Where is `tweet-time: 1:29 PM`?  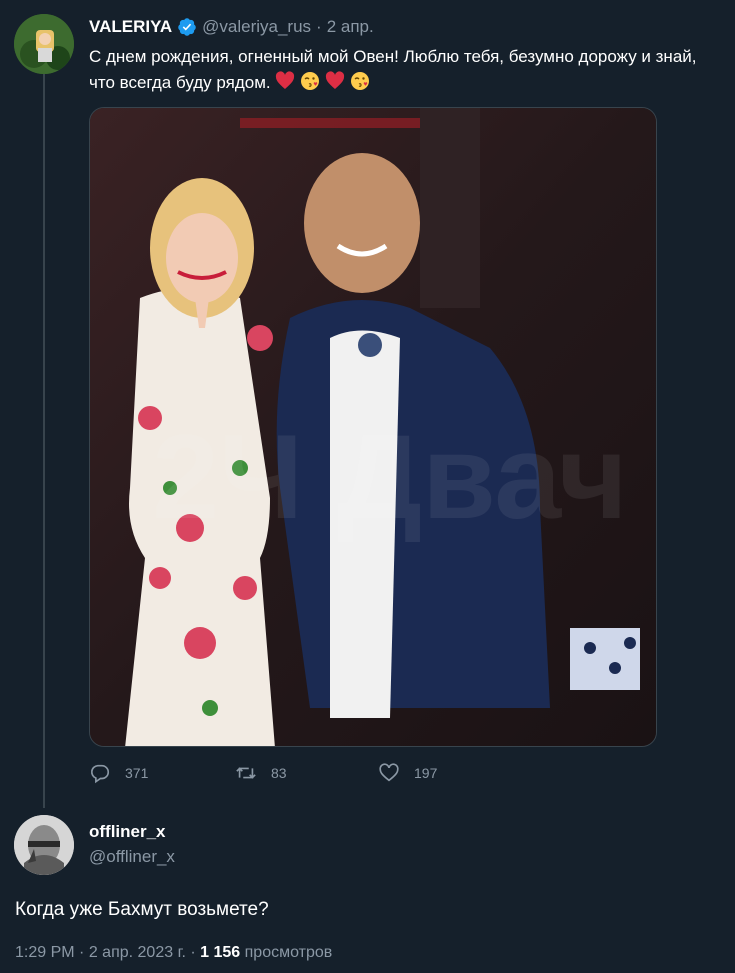 tweet-time: 1:29 PM is located at coordinates (45, 952).